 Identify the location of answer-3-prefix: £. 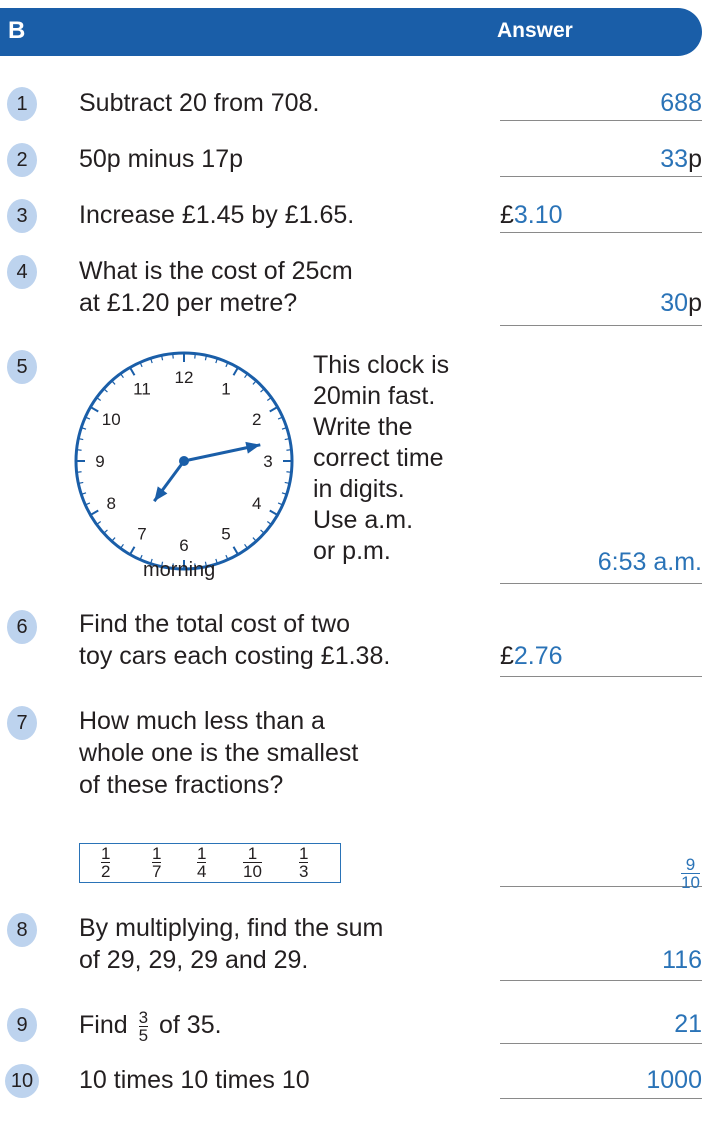
(507, 215).